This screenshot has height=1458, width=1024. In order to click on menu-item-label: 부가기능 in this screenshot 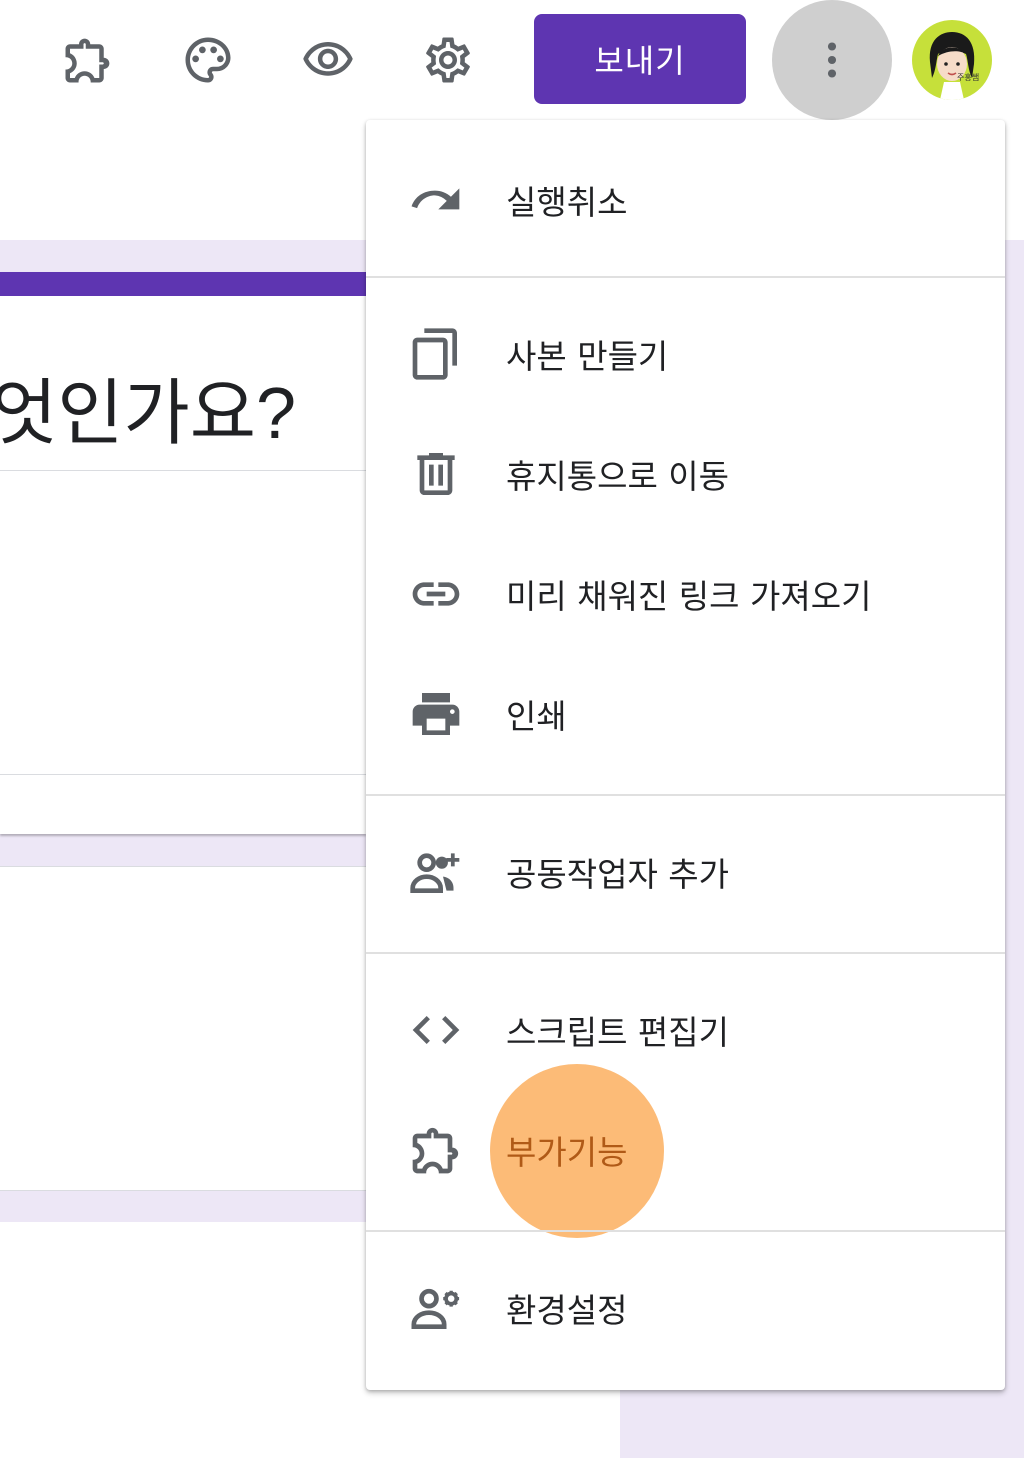, I will do `click(567, 1152)`.